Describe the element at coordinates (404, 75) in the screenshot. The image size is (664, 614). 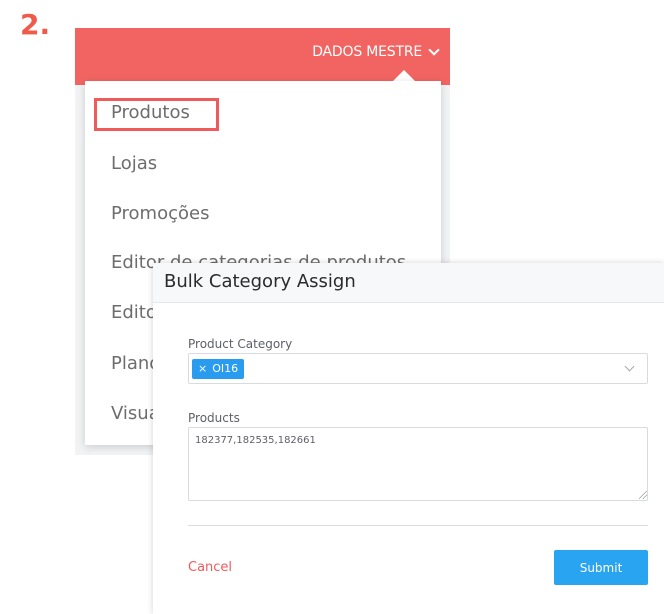
I see `dropdown-caret` at that location.